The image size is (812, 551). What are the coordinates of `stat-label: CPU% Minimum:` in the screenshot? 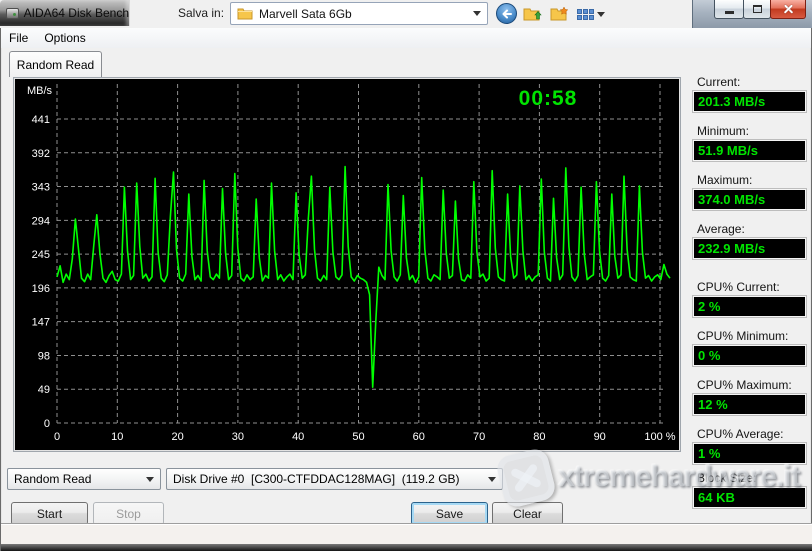 It's located at (743, 336).